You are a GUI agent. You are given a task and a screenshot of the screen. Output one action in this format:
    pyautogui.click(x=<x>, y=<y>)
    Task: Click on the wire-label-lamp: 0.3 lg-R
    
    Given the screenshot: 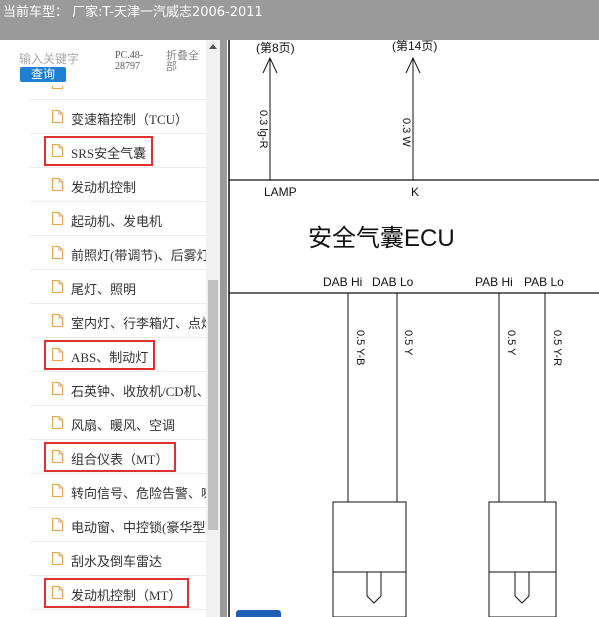 What is the action you would take?
    pyautogui.click(x=263, y=129)
    